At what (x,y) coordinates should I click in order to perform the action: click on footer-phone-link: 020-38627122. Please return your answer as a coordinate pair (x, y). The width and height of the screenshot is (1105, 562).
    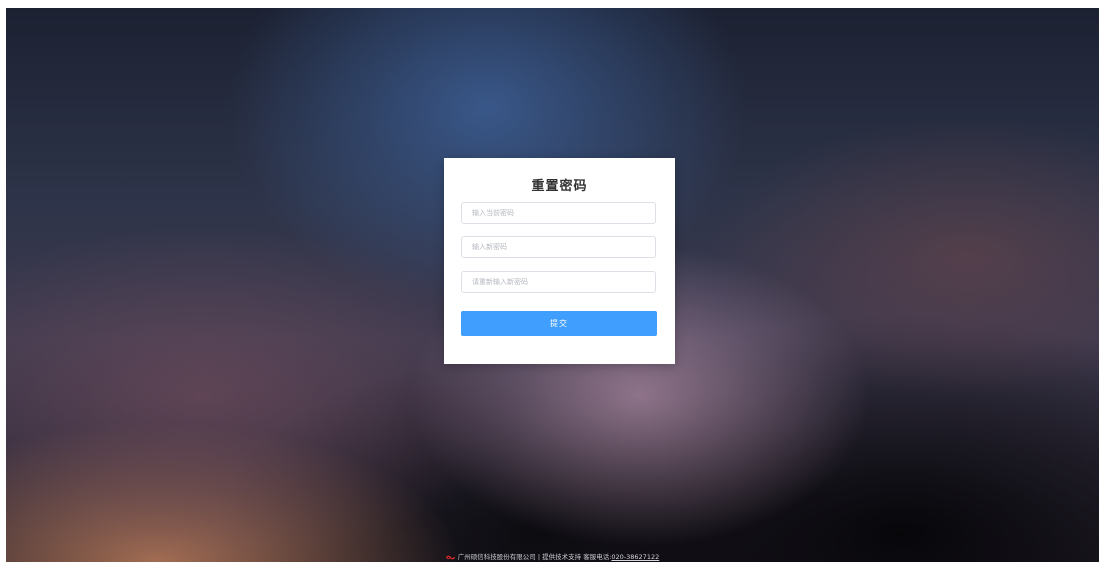
    Looking at the image, I should click on (635, 557).